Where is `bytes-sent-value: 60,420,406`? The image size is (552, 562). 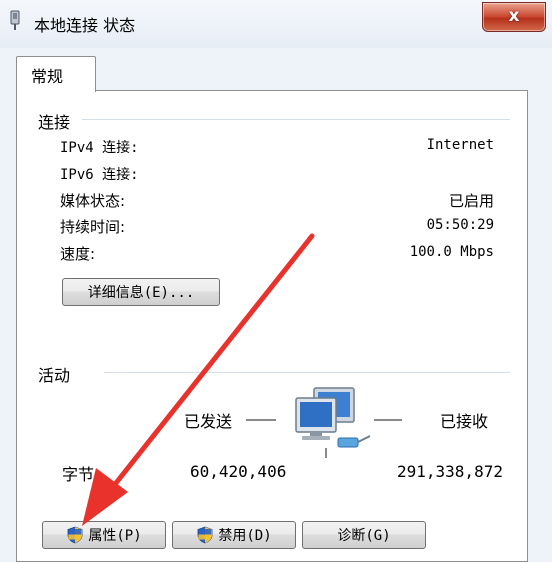
bytes-sent-value: 60,420,406 is located at coordinates (238, 471).